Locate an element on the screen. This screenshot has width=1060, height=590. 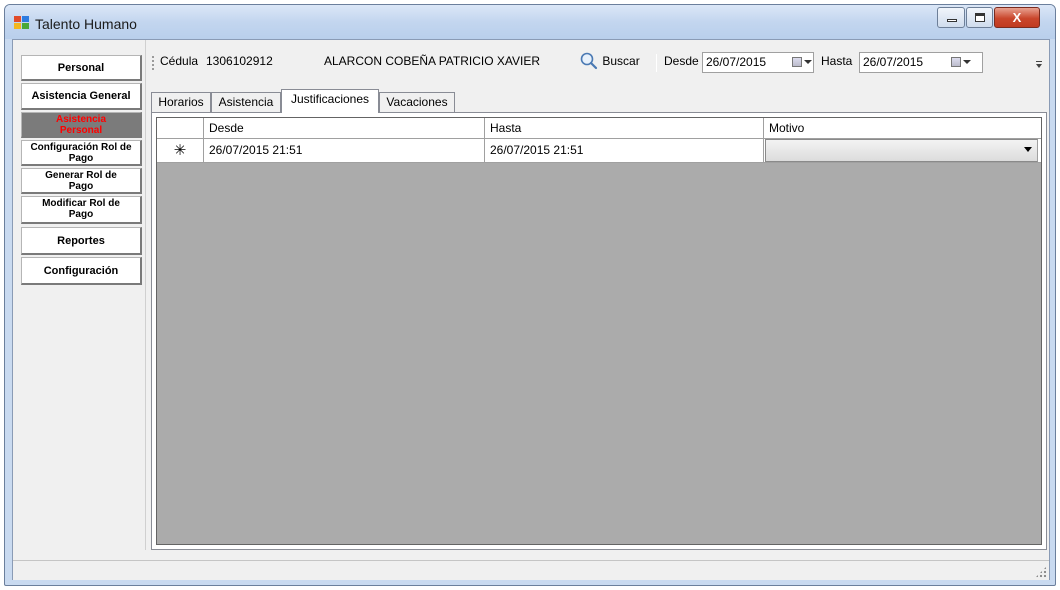
tab-vacaciones: Vacaciones is located at coordinates (417, 102).